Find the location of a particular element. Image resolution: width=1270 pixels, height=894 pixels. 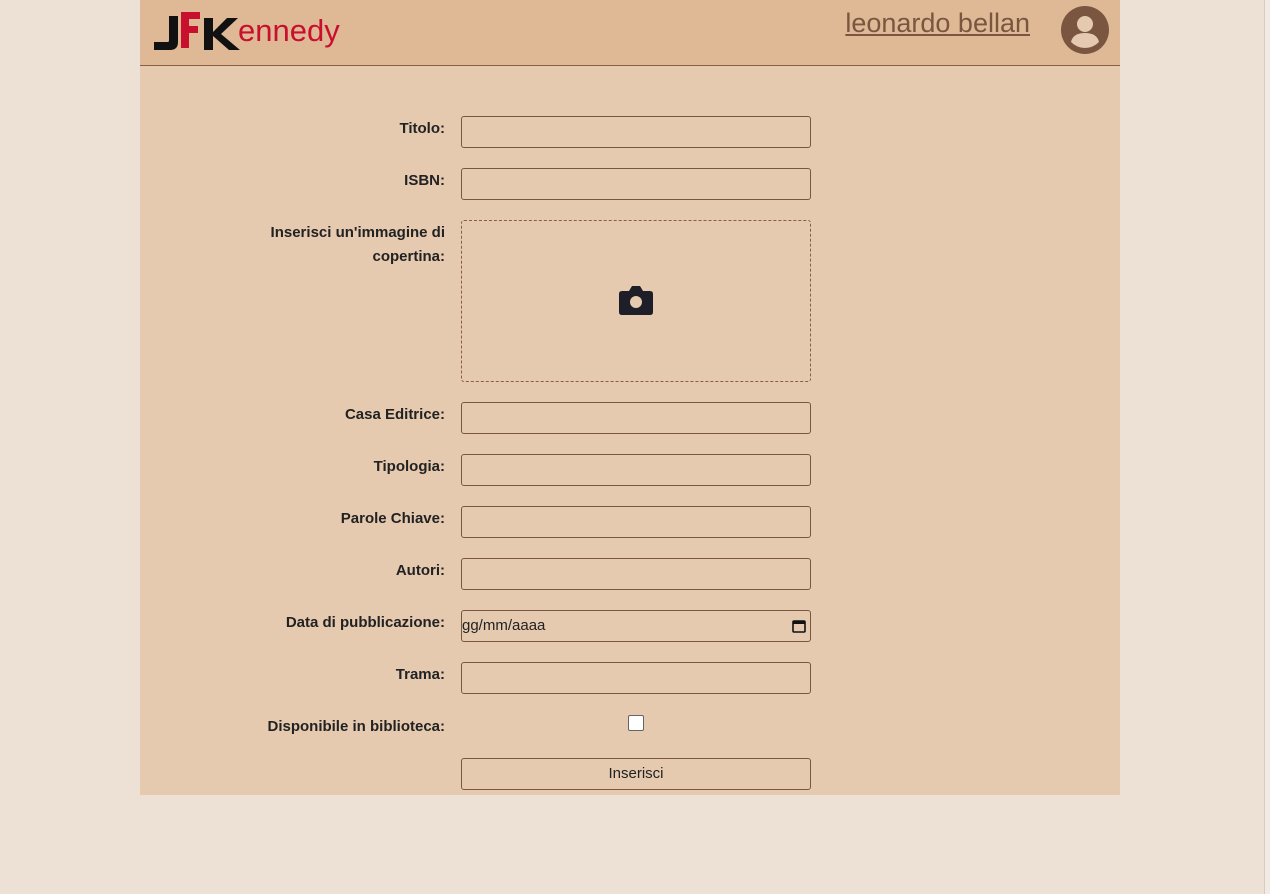

camera-icon is located at coordinates (636, 300).